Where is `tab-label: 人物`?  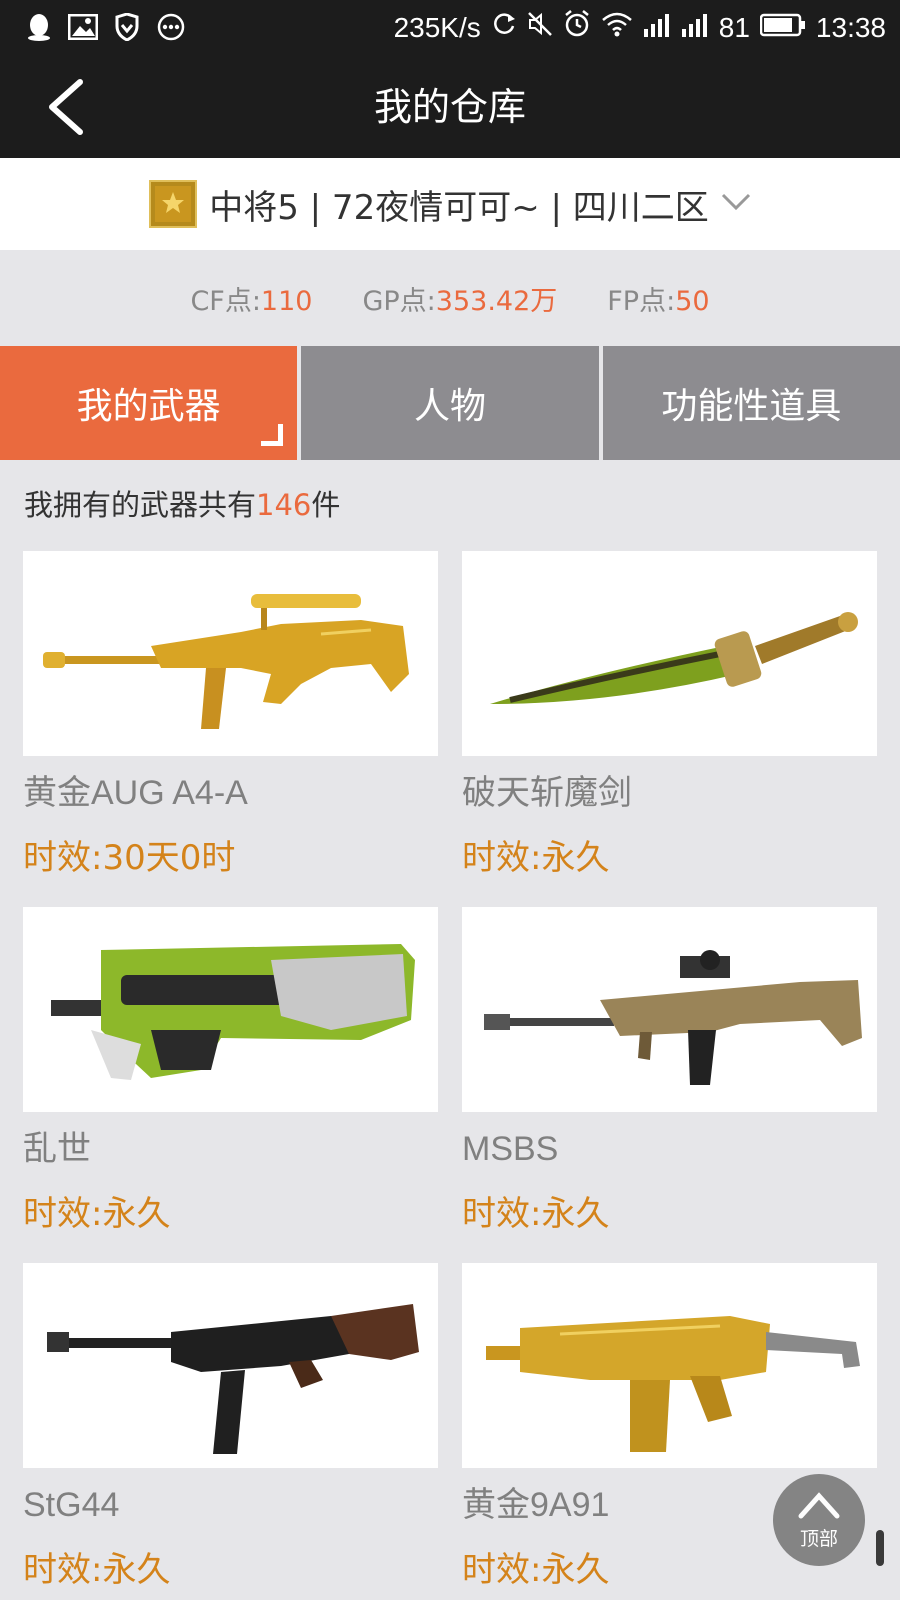
tab-label: 人物 is located at coordinates (449, 406).